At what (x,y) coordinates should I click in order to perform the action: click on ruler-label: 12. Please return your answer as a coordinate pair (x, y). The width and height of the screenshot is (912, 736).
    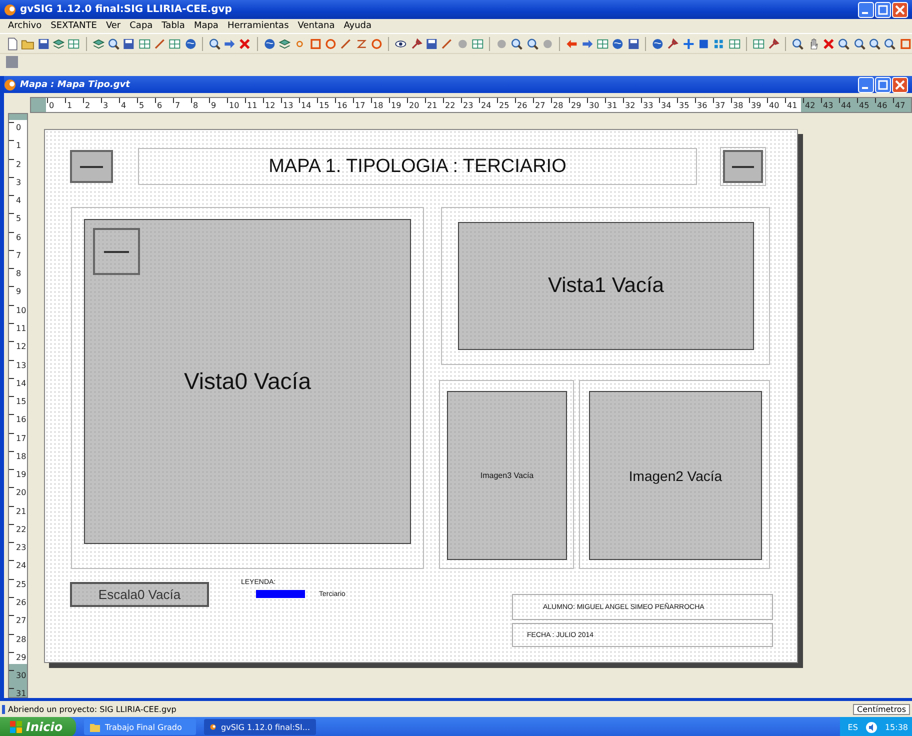
    Looking at the image, I should click on (21, 347).